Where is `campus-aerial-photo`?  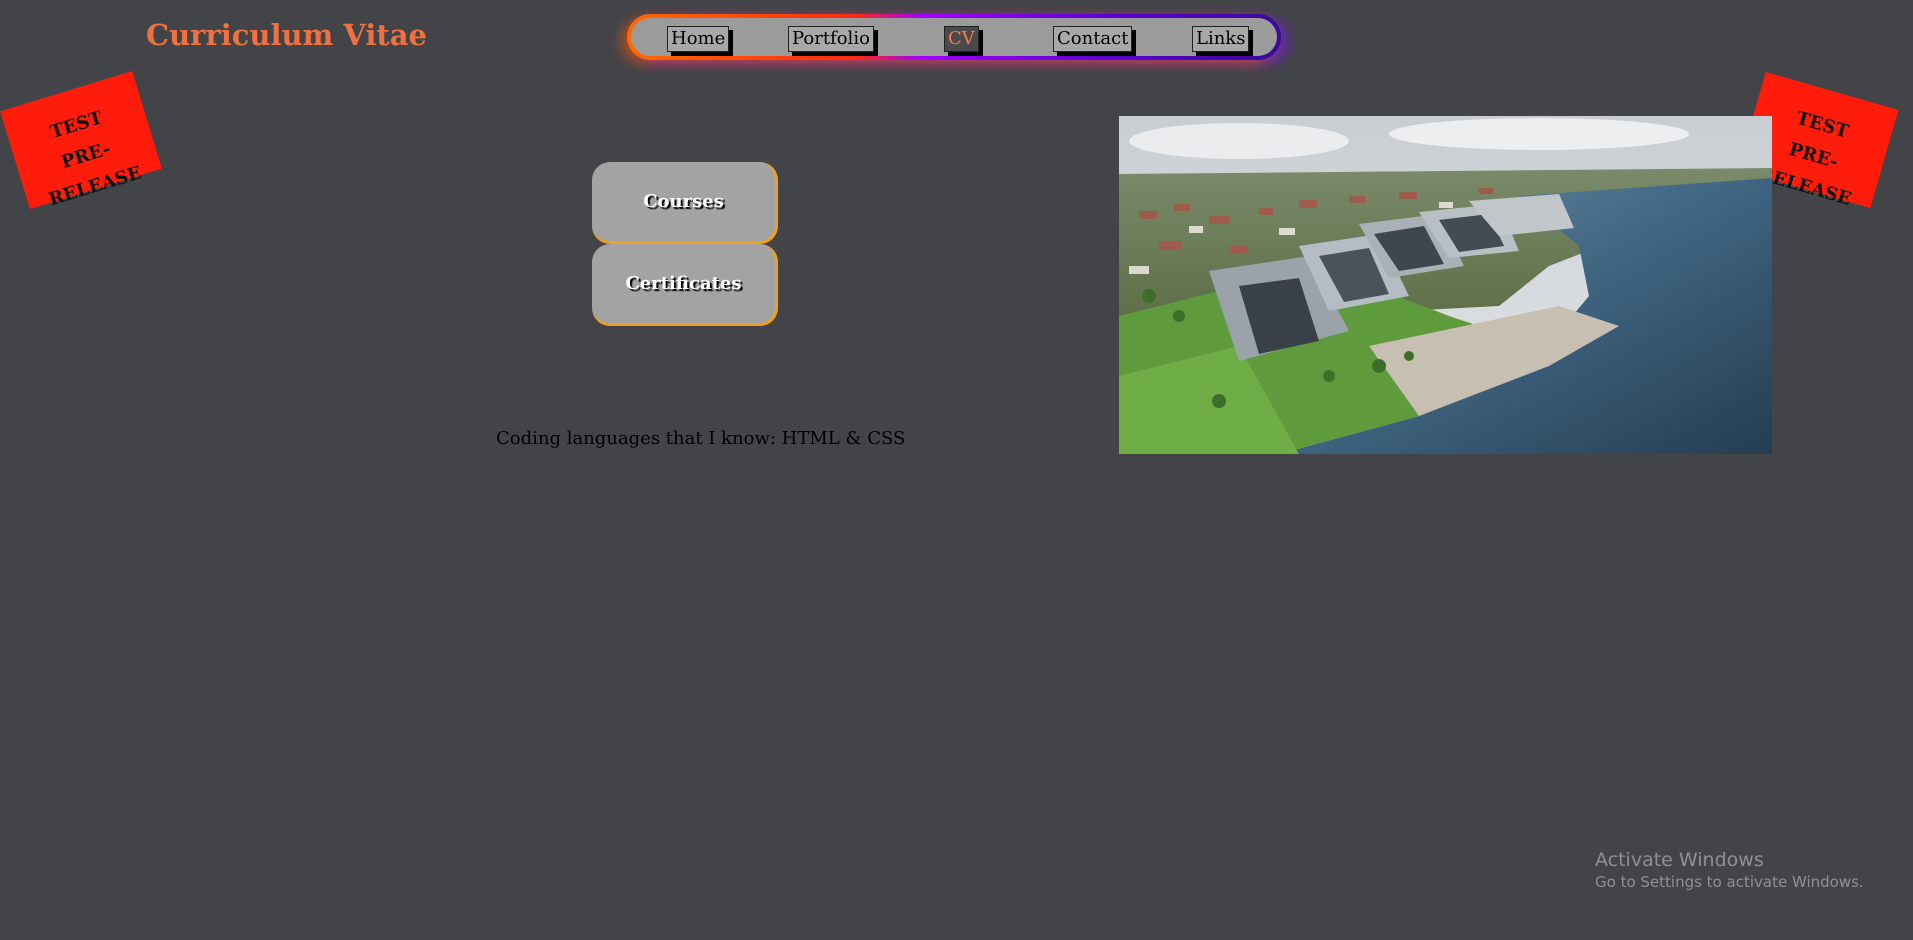 campus-aerial-photo is located at coordinates (1445, 285).